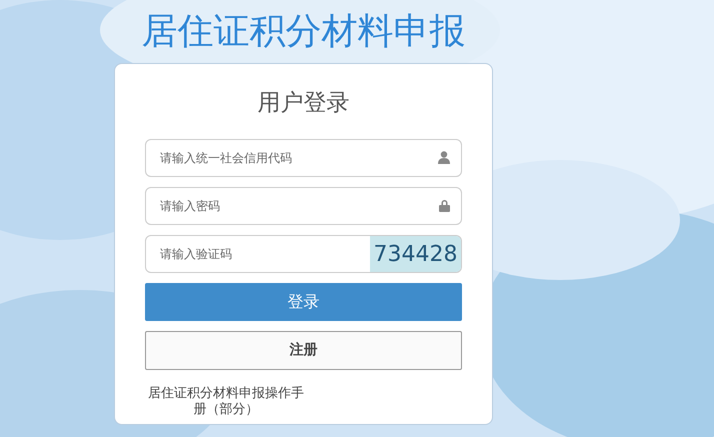 Image resolution: width=714 pixels, height=437 pixels. I want to click on password-field: 请输入密码, so click(303, 206).